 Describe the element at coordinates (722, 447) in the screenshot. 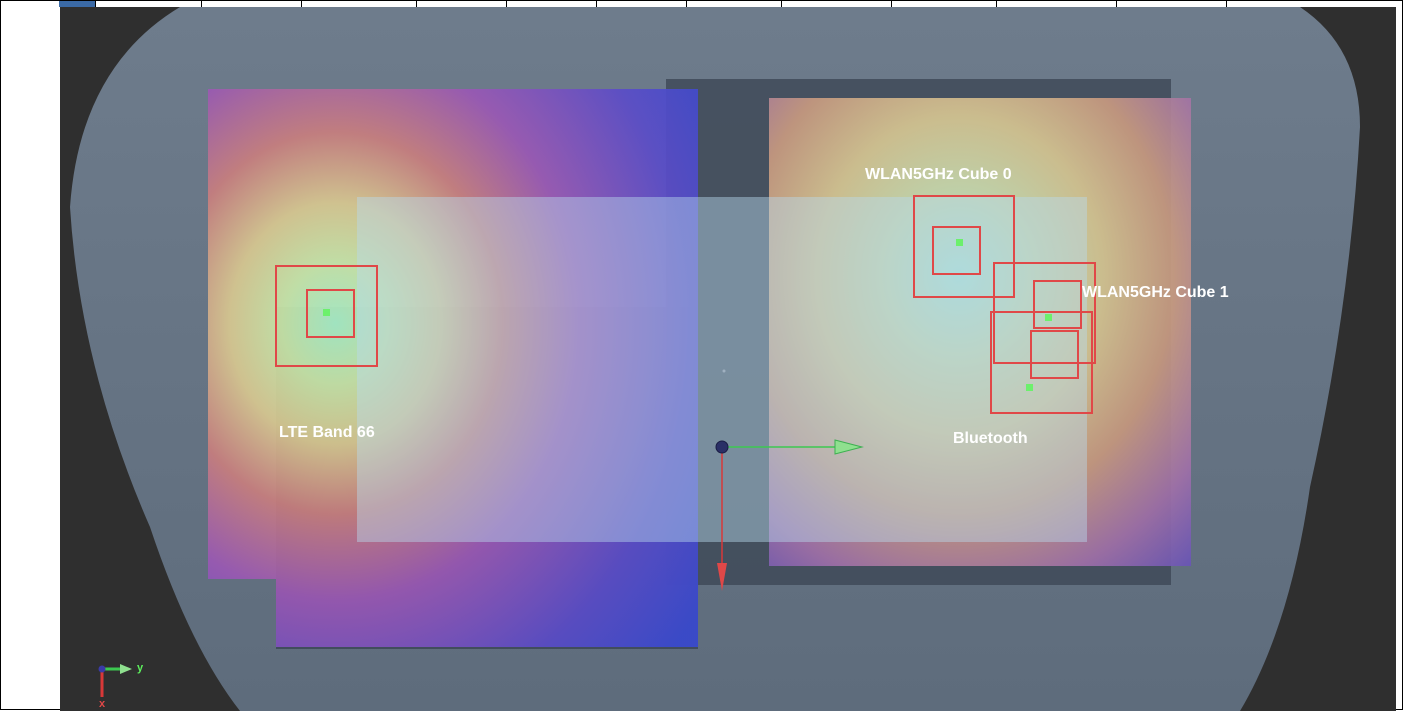

I see `origin-sphere` at that location.